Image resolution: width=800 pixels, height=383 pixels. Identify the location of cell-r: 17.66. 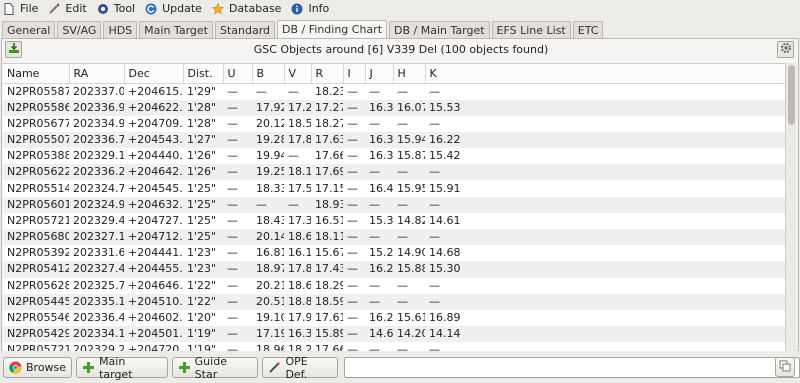
(327, 346).